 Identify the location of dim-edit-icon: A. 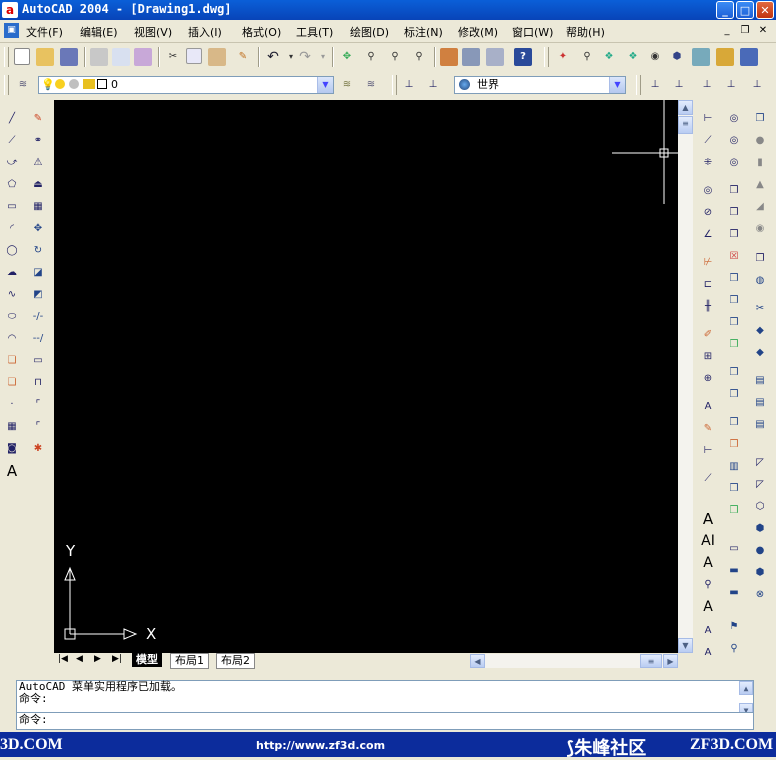
(708, 407).